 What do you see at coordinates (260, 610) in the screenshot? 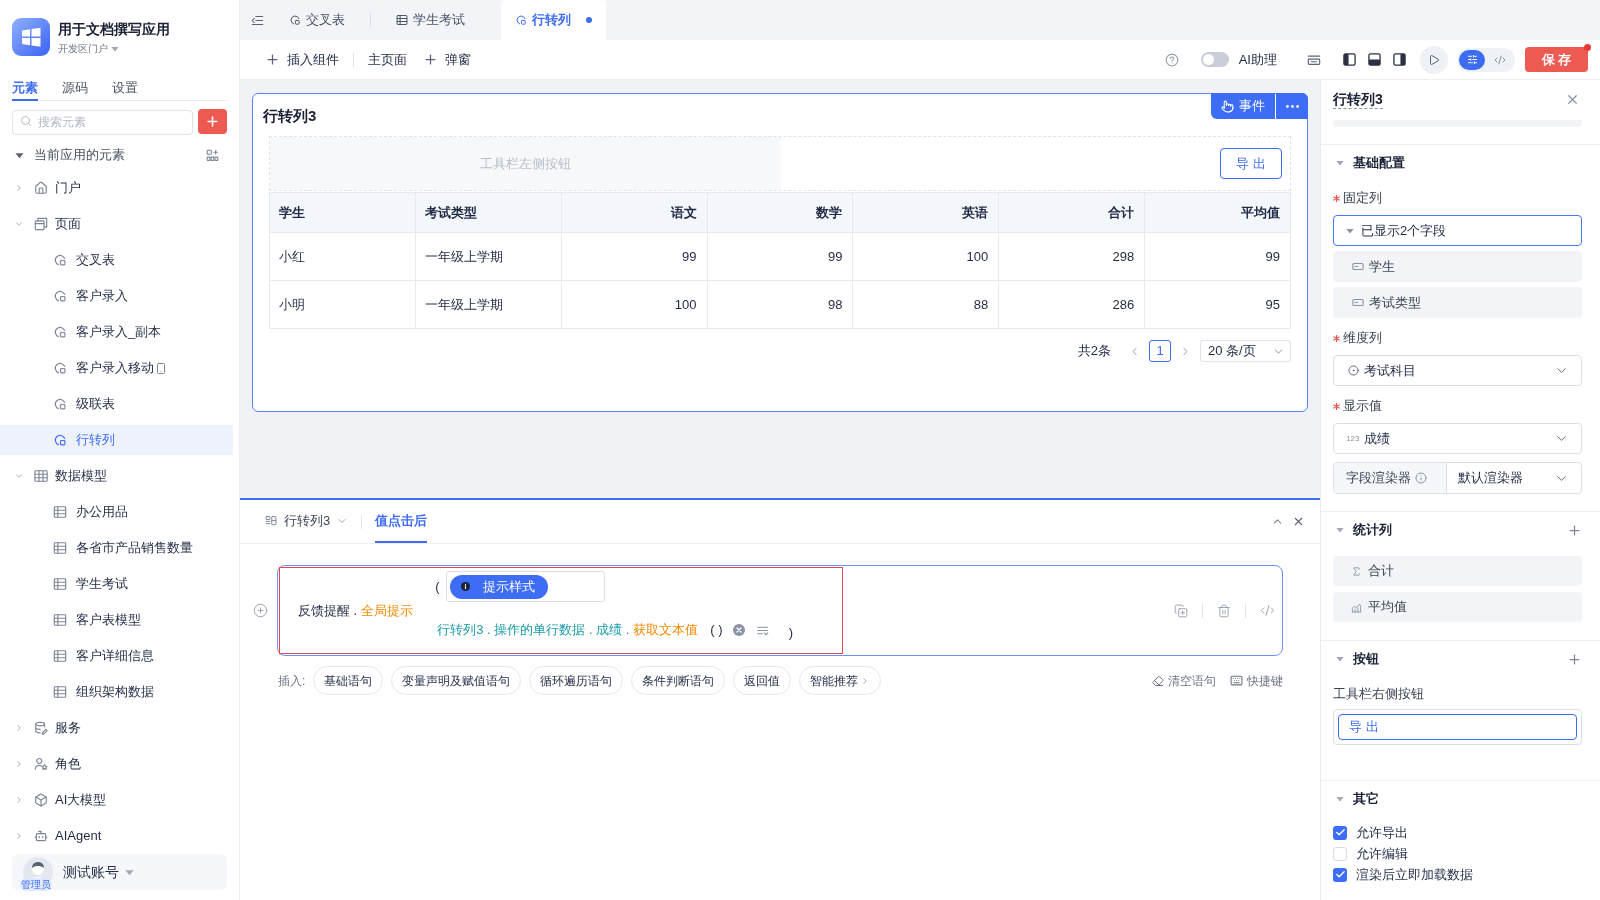
I see `add-statement-icon` at bounding box center [260, 610].